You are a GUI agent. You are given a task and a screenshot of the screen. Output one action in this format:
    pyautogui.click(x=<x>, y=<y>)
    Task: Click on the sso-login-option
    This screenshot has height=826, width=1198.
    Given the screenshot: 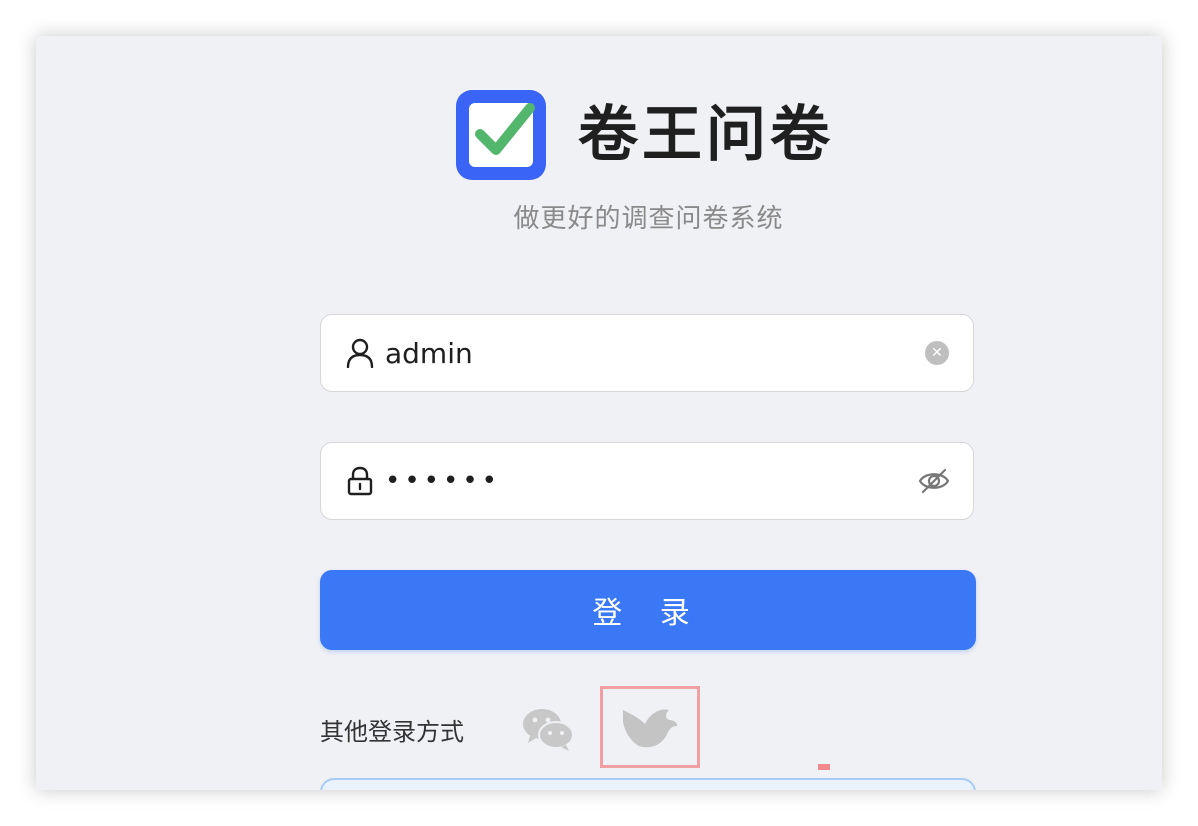 What is the action you would take?
    pyautogui.click(x=650, y=727)
    